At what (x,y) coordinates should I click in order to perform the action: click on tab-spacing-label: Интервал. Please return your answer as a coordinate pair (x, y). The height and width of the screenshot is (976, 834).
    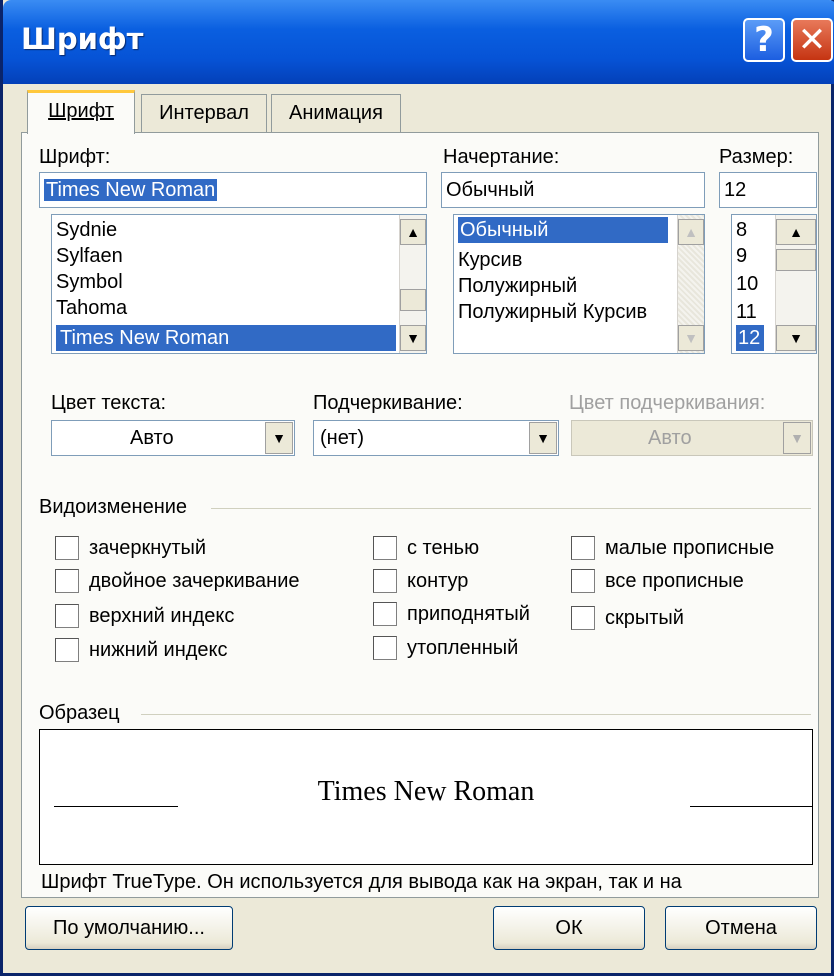
    Looking at the image, I should click on (204, 113).